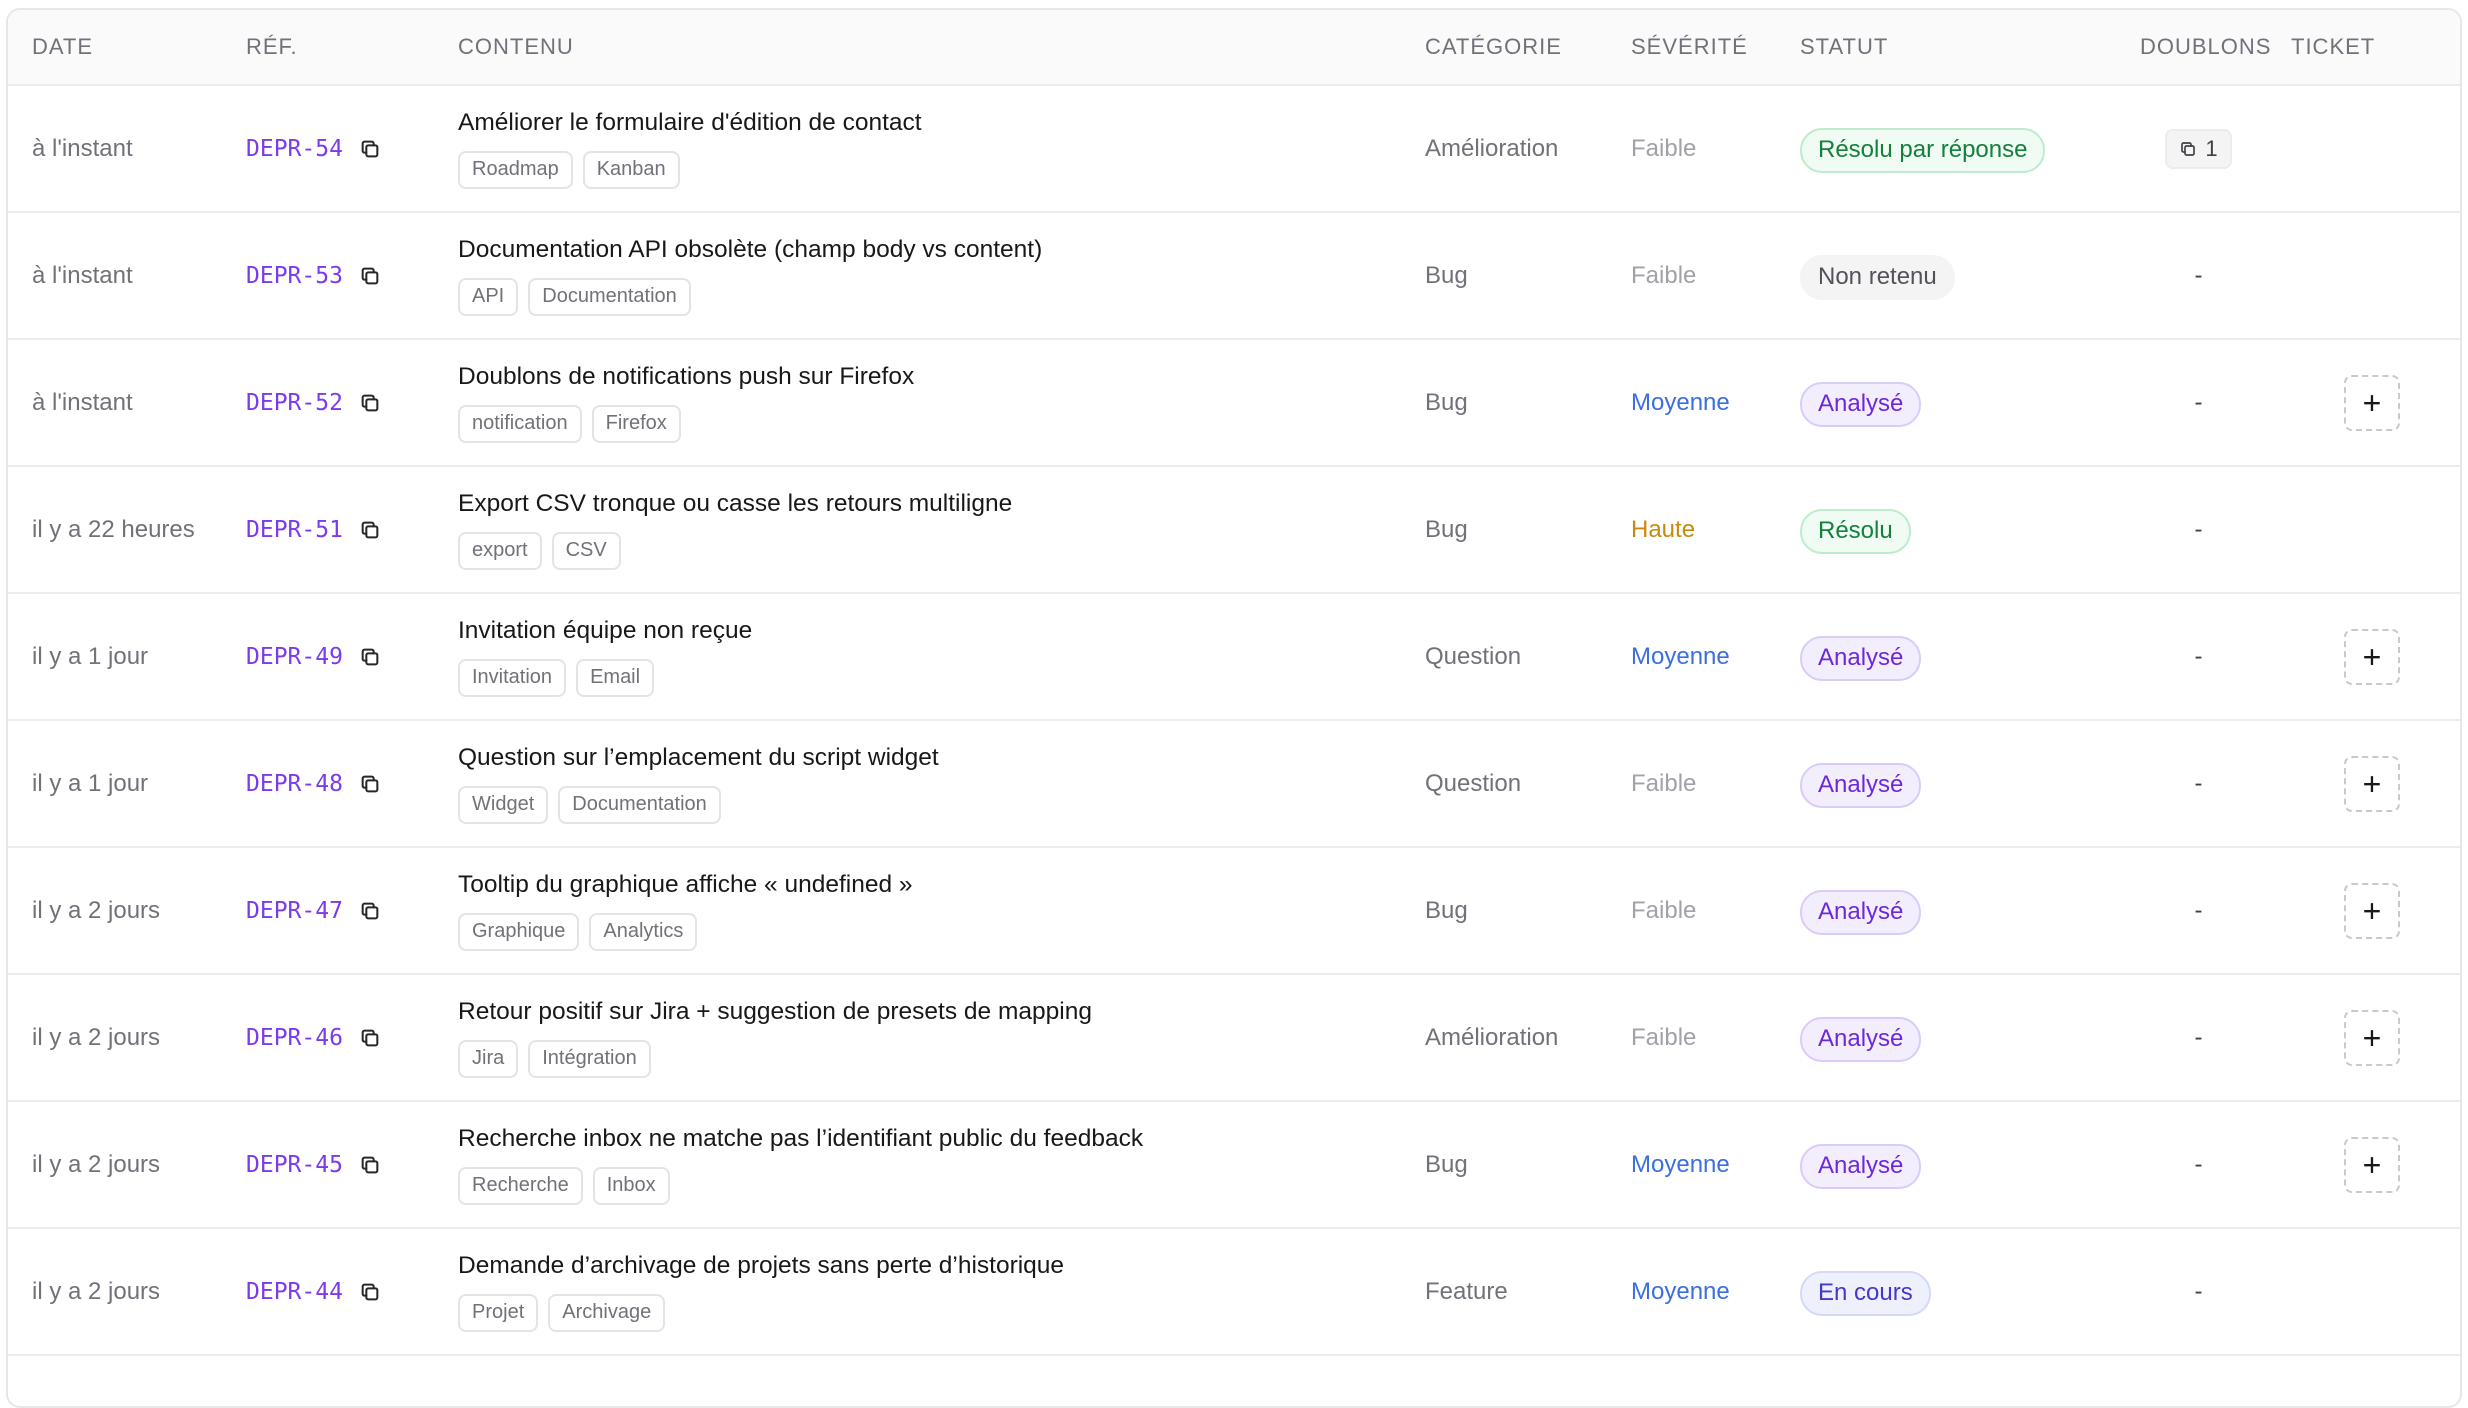  Describe the element at coordinates (1528, 47) in the screenshot. I see `column-header-category: CATÉGORIE` at that location.